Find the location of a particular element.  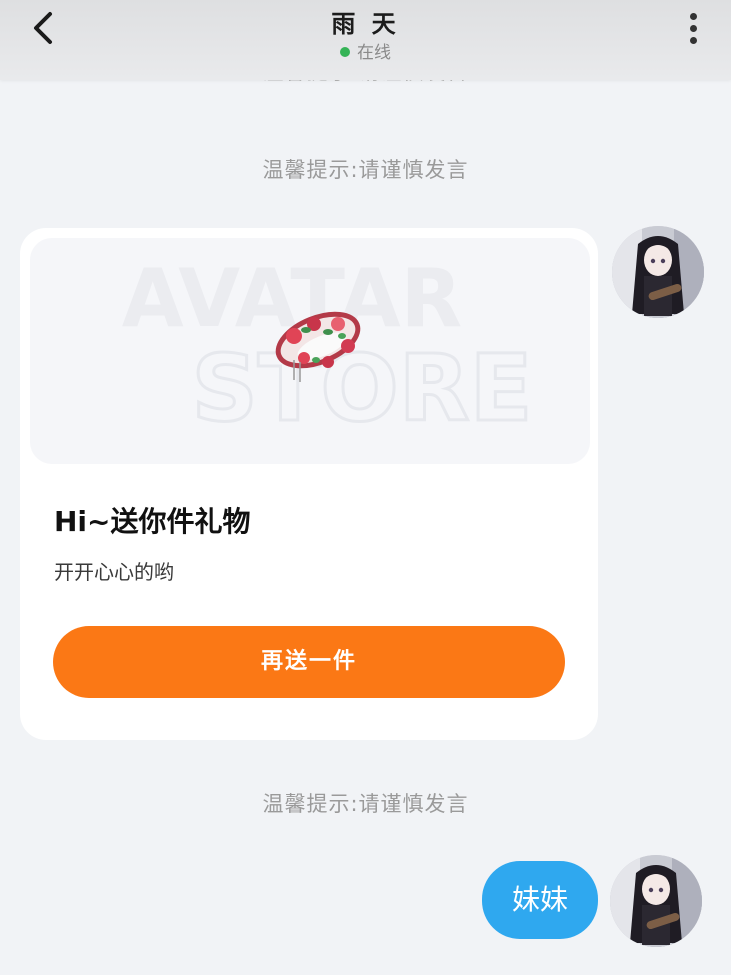

system-notice: 温馨提示:请谨慎发言 is located at coordinates (365, 170).